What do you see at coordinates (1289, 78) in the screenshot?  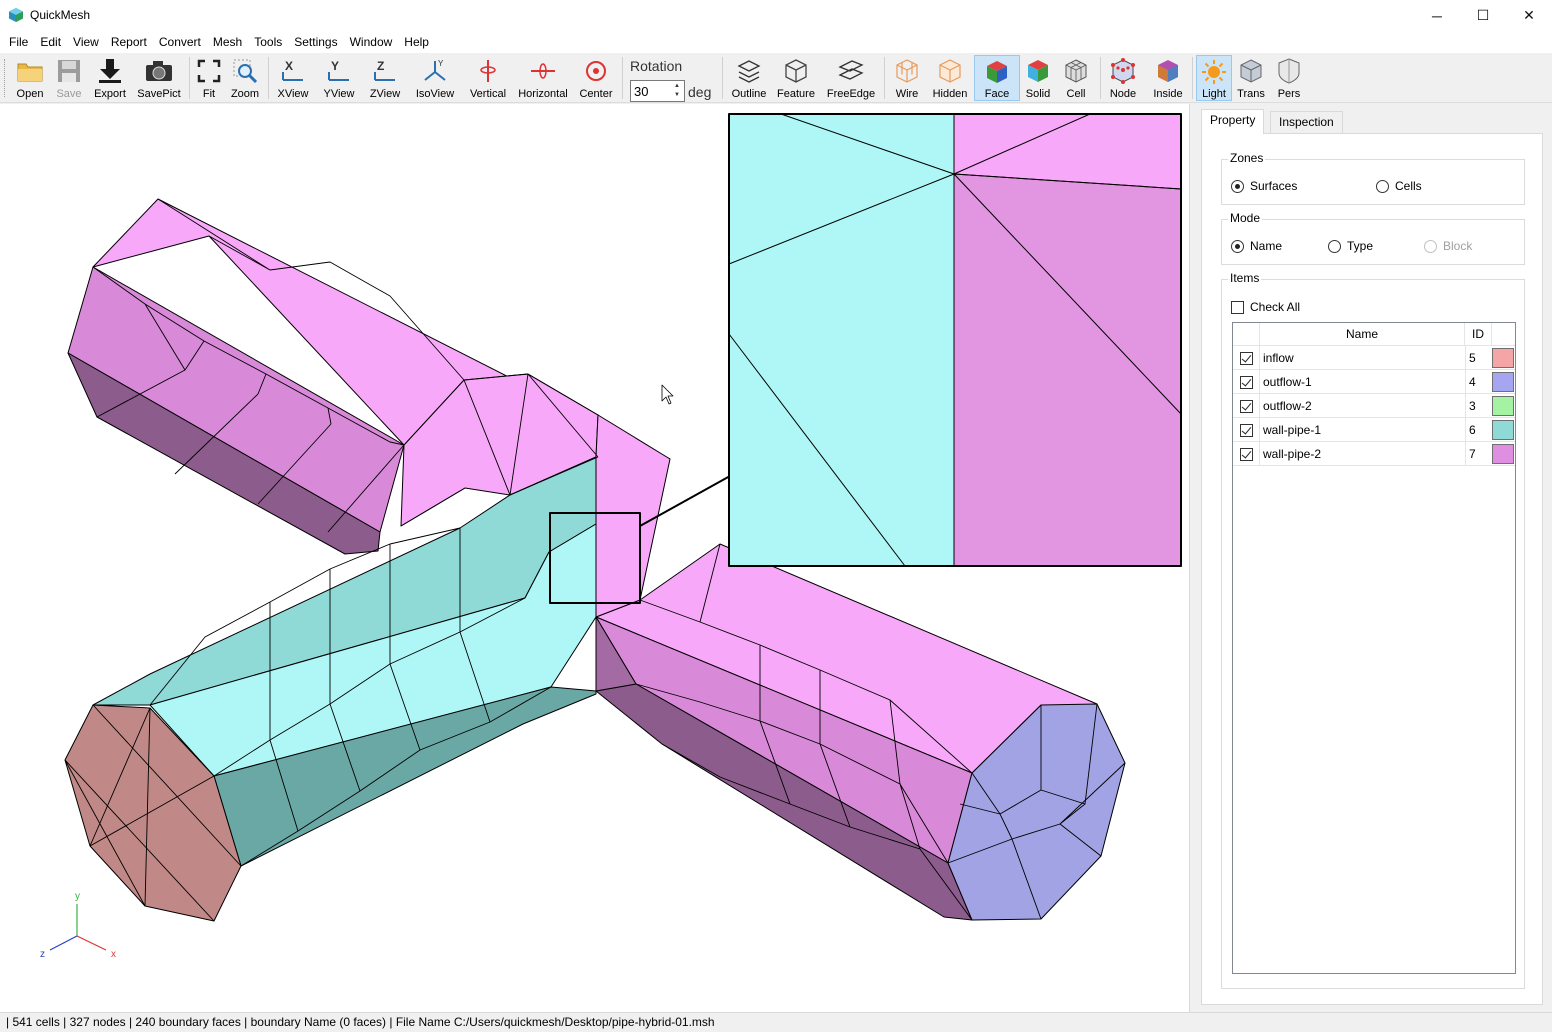 I see `pers-button: Pers` at bounding box center [1289, 78].